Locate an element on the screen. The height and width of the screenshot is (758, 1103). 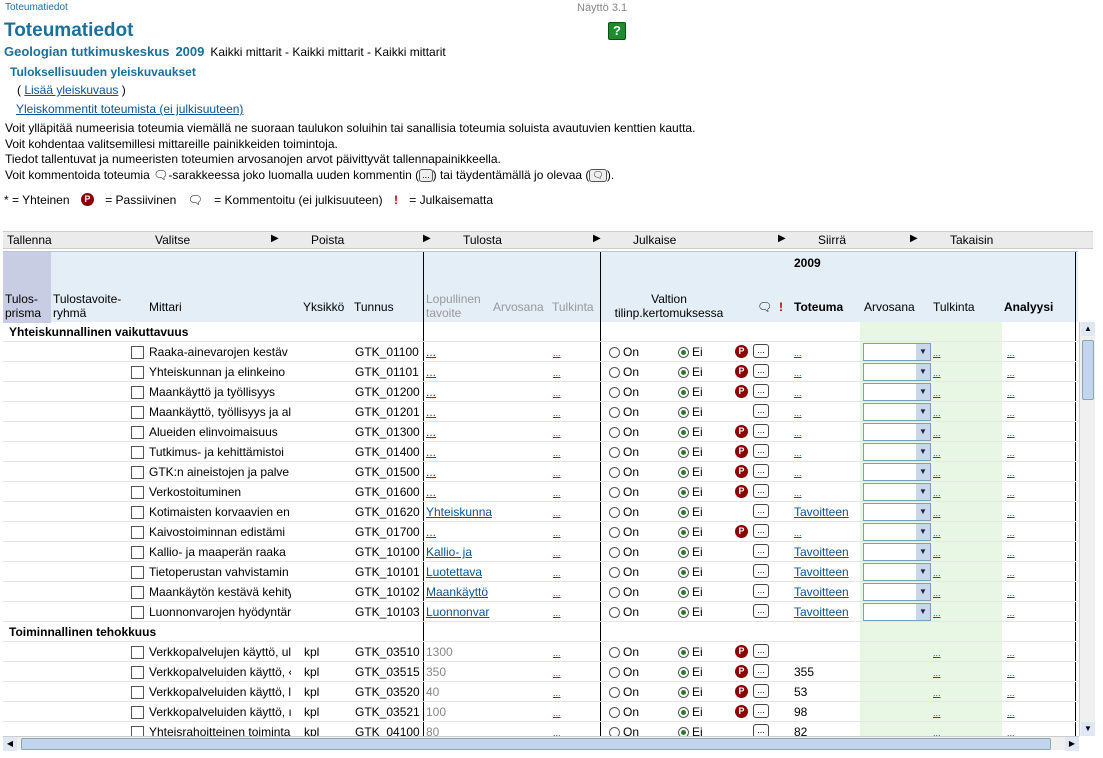
vertical-scrollbar: ▲ ▼ is located at coordinates (1087, 529).